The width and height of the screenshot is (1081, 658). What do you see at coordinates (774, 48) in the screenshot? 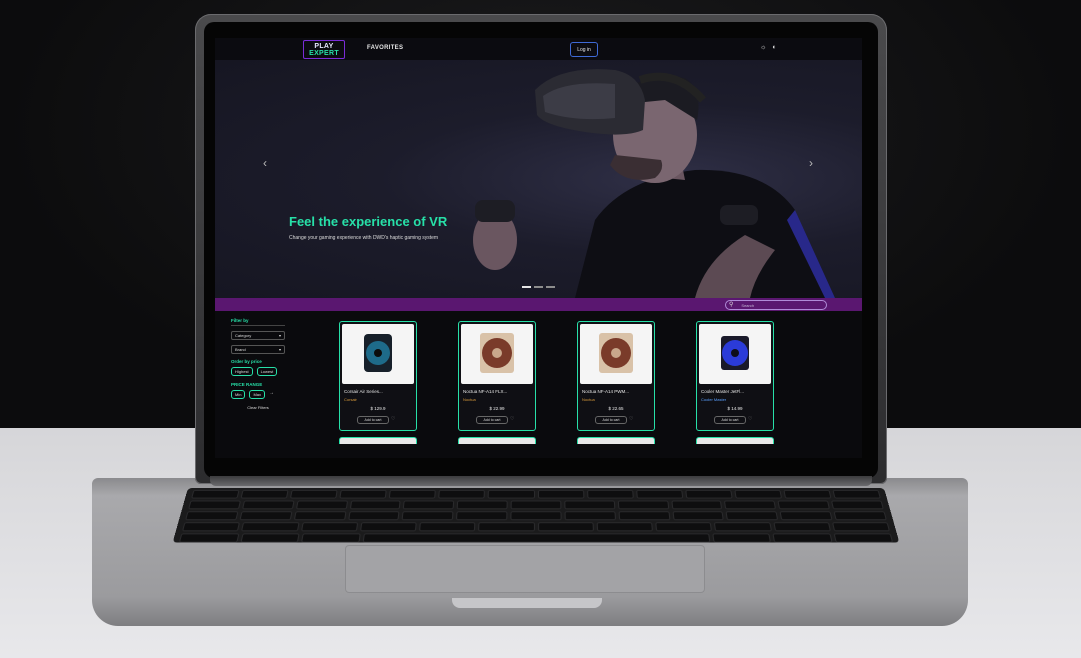
I see `contrast-icon: ◐` at bounding box center [774, 48].